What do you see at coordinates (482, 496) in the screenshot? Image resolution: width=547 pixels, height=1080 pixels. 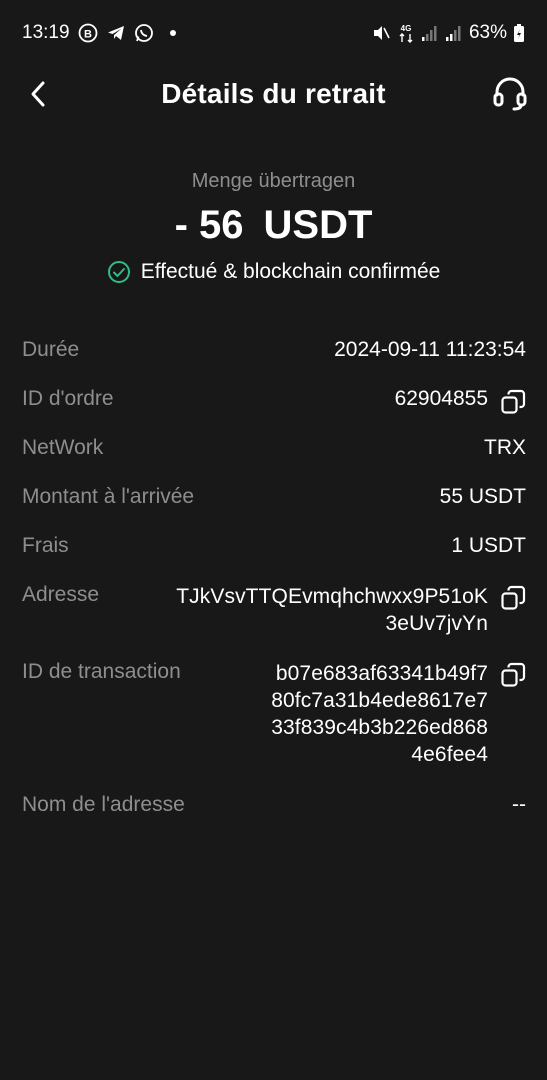 I see `arrival-value: 55 USDT` at bounding box center [482, 496].